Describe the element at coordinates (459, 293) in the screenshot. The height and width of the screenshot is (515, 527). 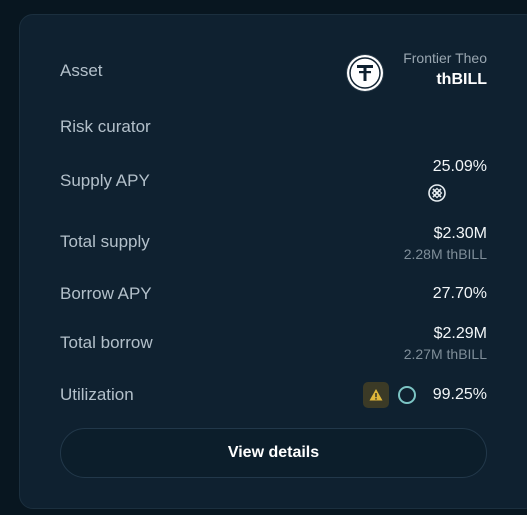
I see `borrow-apy-value: 27.70%` at that location.